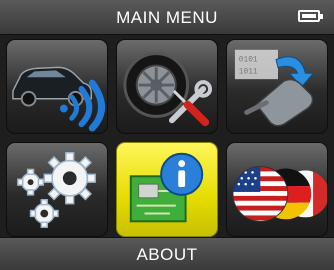  I want to click on svg-text: 0101, so click(248, 60).